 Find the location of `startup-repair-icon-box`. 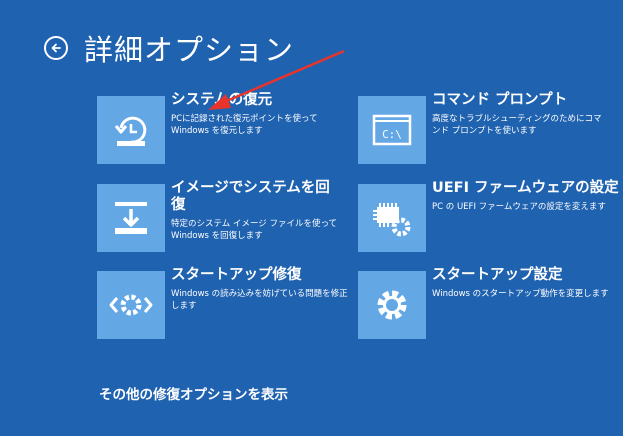

startup-repair-icon-box is located at coordinates (131, 305).